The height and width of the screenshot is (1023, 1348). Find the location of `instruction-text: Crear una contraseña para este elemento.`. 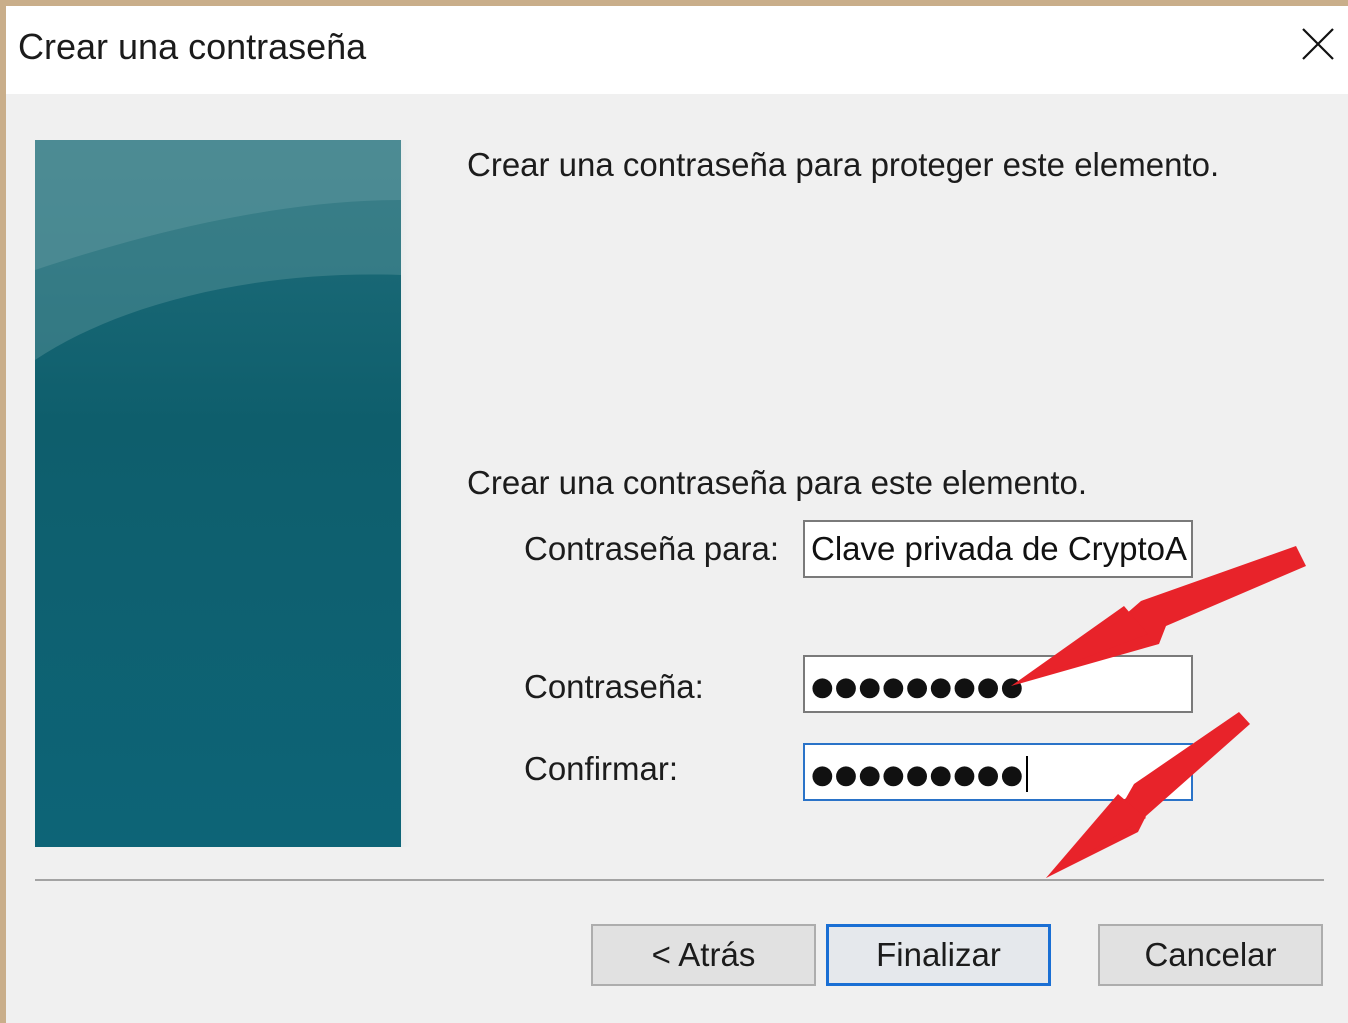

instruction-text: Crear una contraseña para este elemento. is located at coordinates (777, 482).